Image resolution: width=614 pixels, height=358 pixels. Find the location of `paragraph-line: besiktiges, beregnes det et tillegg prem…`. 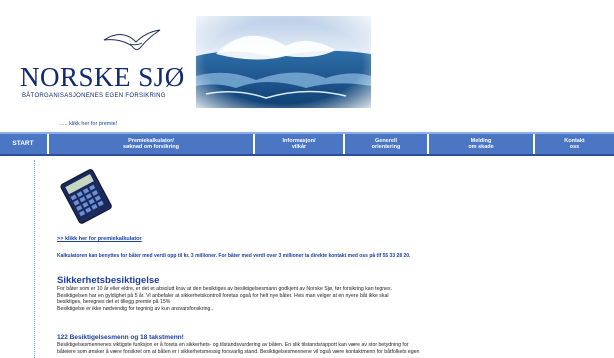

paragraph-line: besiktiges, beregnes det et tillegg prem… is located at coordinates (114, 302).